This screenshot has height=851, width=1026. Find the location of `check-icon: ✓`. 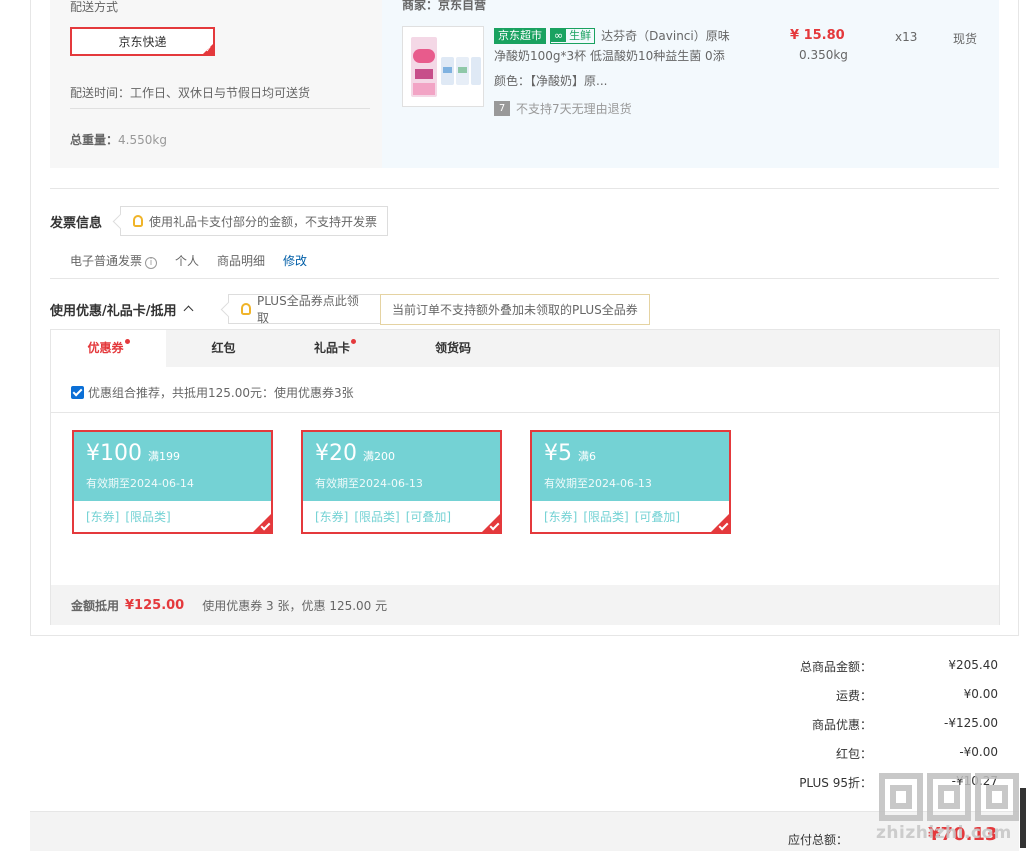

check-icon: ✓ is located at coordinates (208, 49).